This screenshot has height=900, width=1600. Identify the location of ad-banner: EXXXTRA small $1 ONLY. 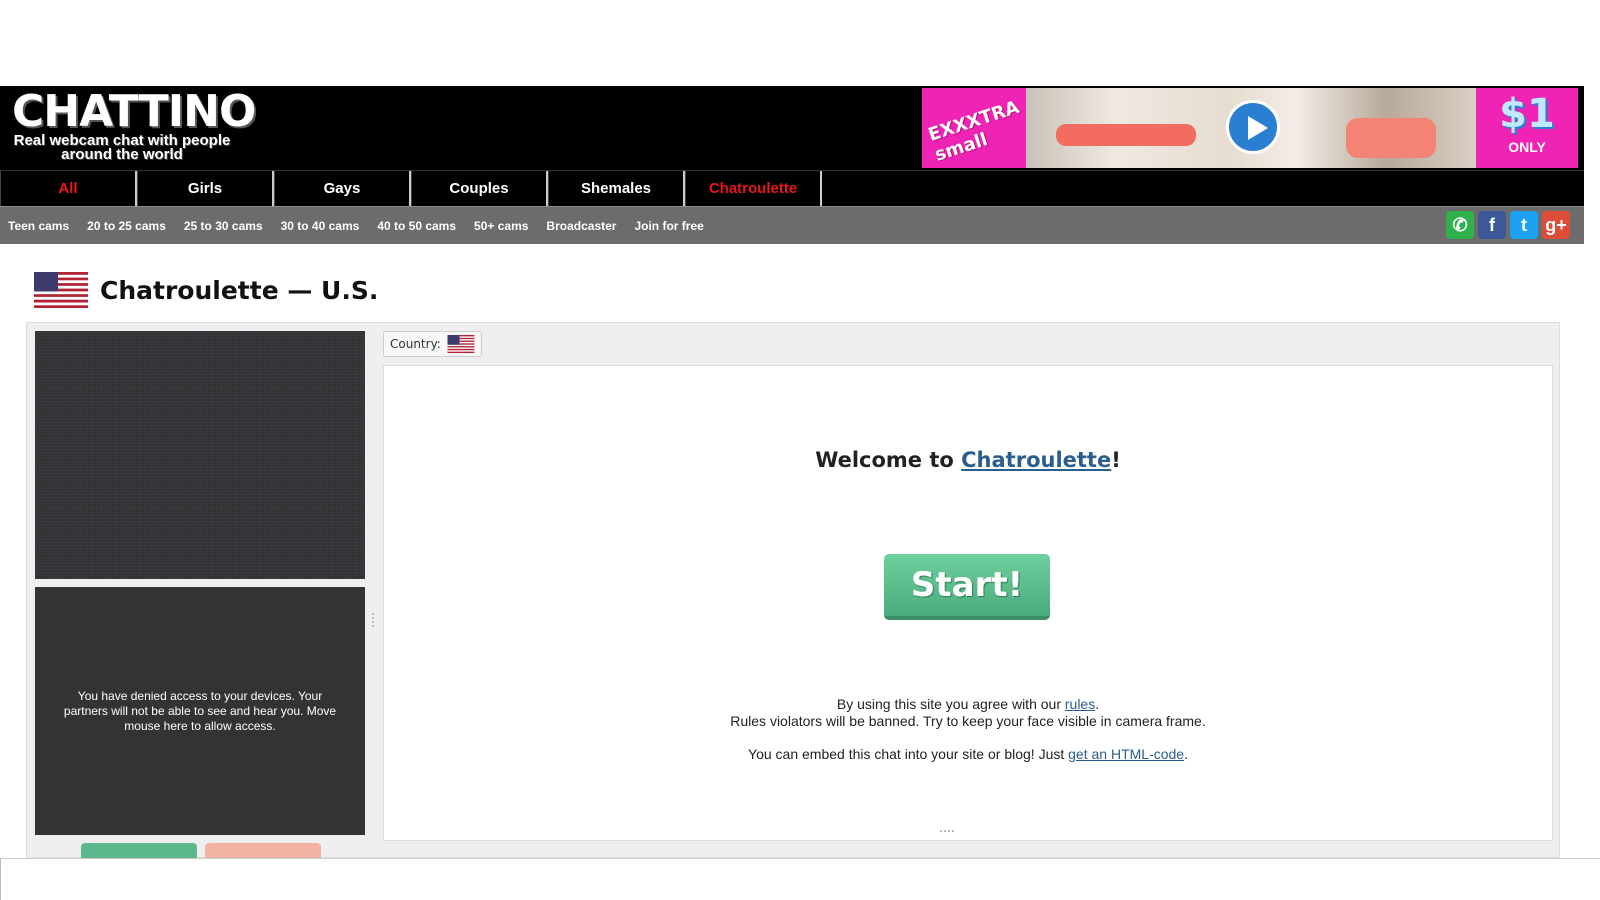
(1250, 128).